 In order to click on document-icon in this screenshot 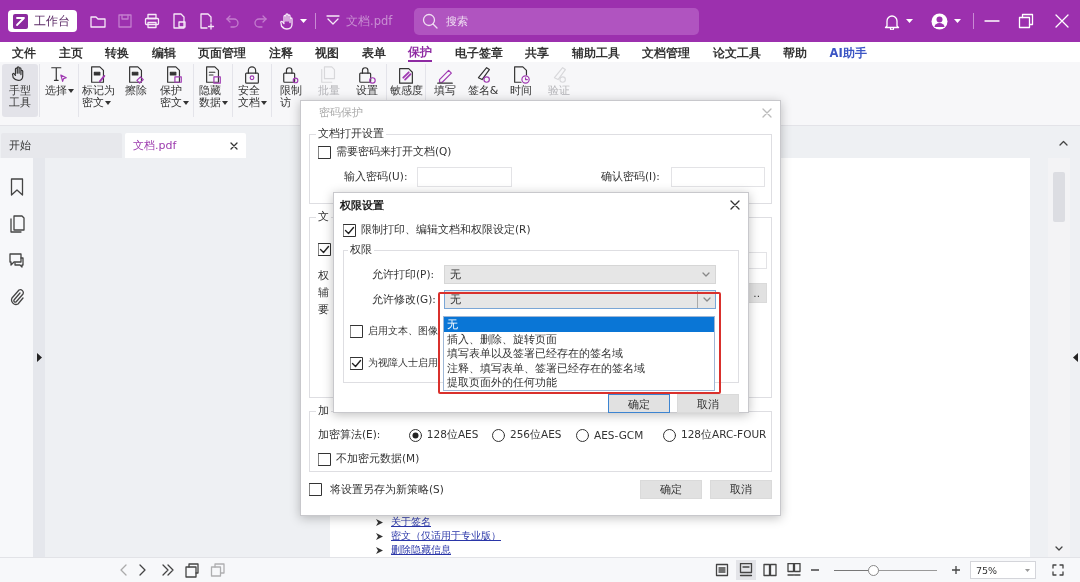, I will do `click(179, 21)`.